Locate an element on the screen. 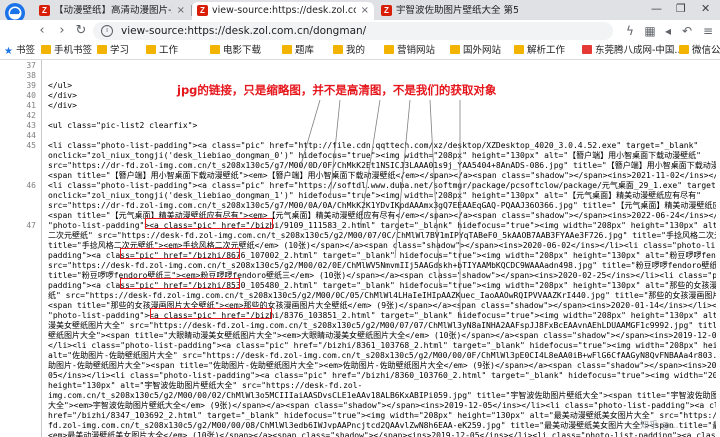 This screenshot has width=720, height=437. bookmark-parse: 解析工作 is located at coordinates (539, 51).